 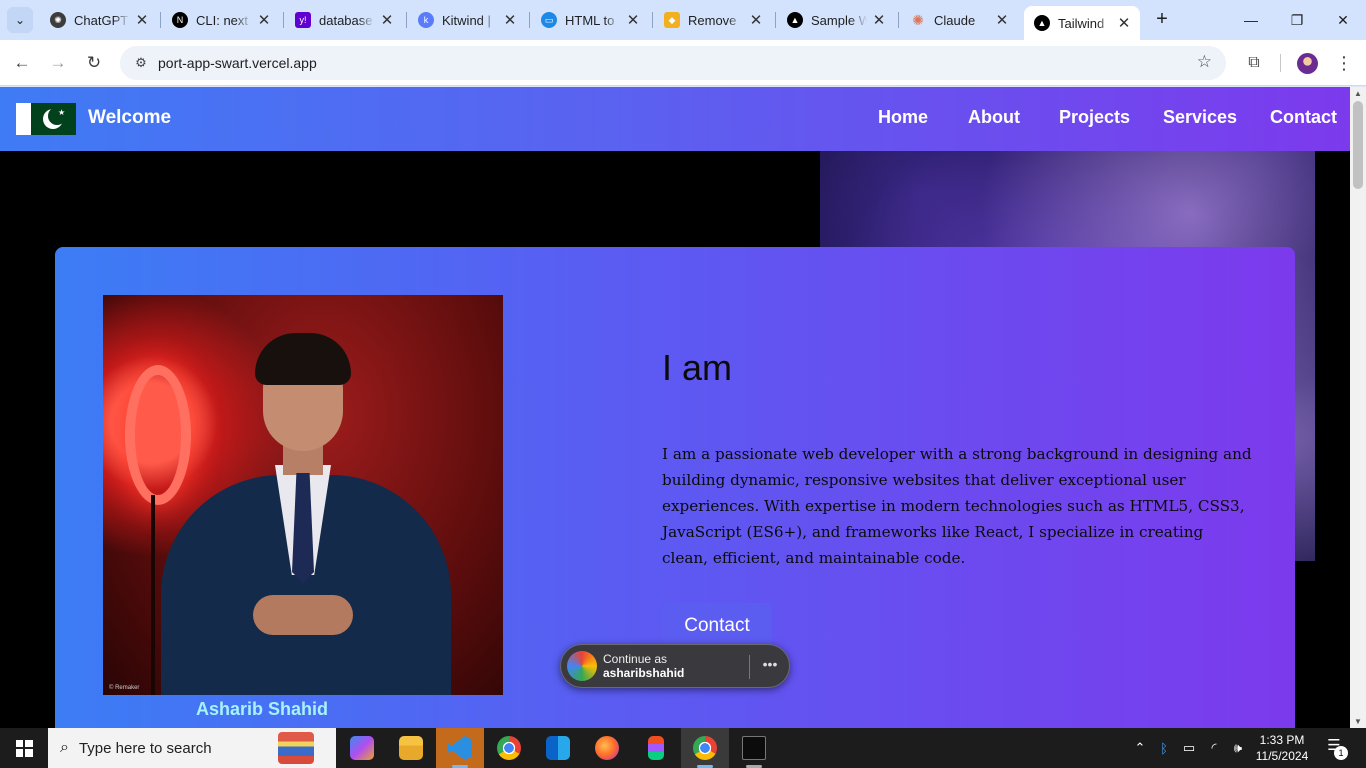 I want to click on address-bar: ⚙ port-app-swart.vercel.app ☆, so click(x=673, y=63).